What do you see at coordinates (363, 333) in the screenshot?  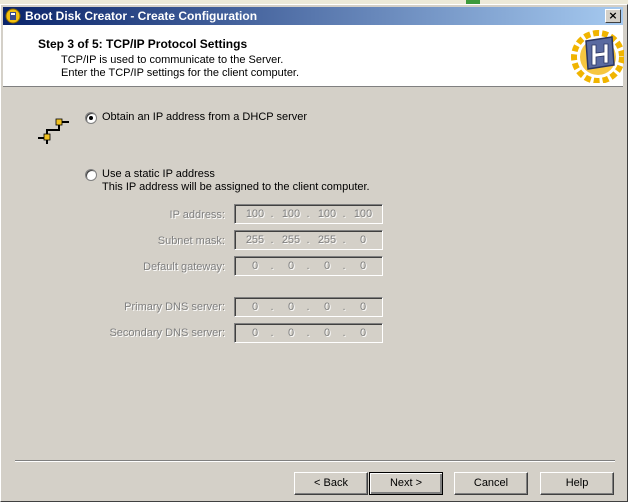 I see `dns2-octet-4: 0` at bounding box center [363, 333].